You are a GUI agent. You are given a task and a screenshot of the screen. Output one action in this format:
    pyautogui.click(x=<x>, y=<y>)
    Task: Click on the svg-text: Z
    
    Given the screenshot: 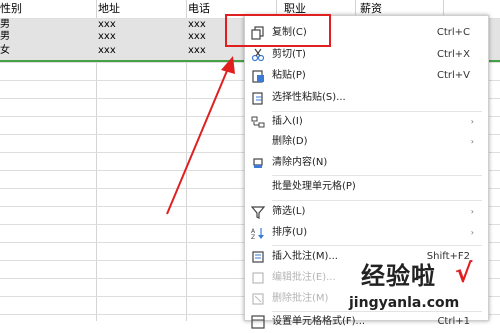 What is the action you would take?
    pyautogui.click(x=253, y=237)
    